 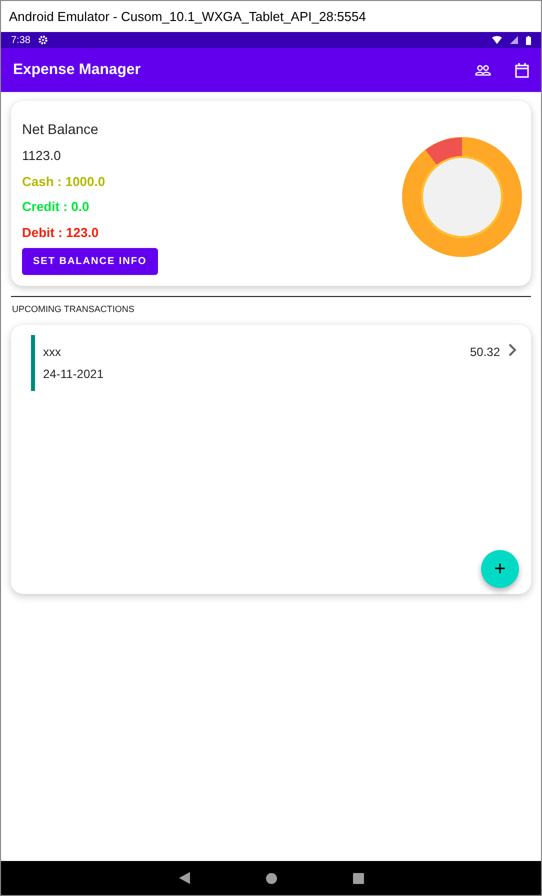 What do you see at coordinates (187, 17) in the screenshot?
I see `window-title: Android Emulator - Cusom_10.1_WXGA_Tablet_API_28:5554` at bounding box center [187, 17].